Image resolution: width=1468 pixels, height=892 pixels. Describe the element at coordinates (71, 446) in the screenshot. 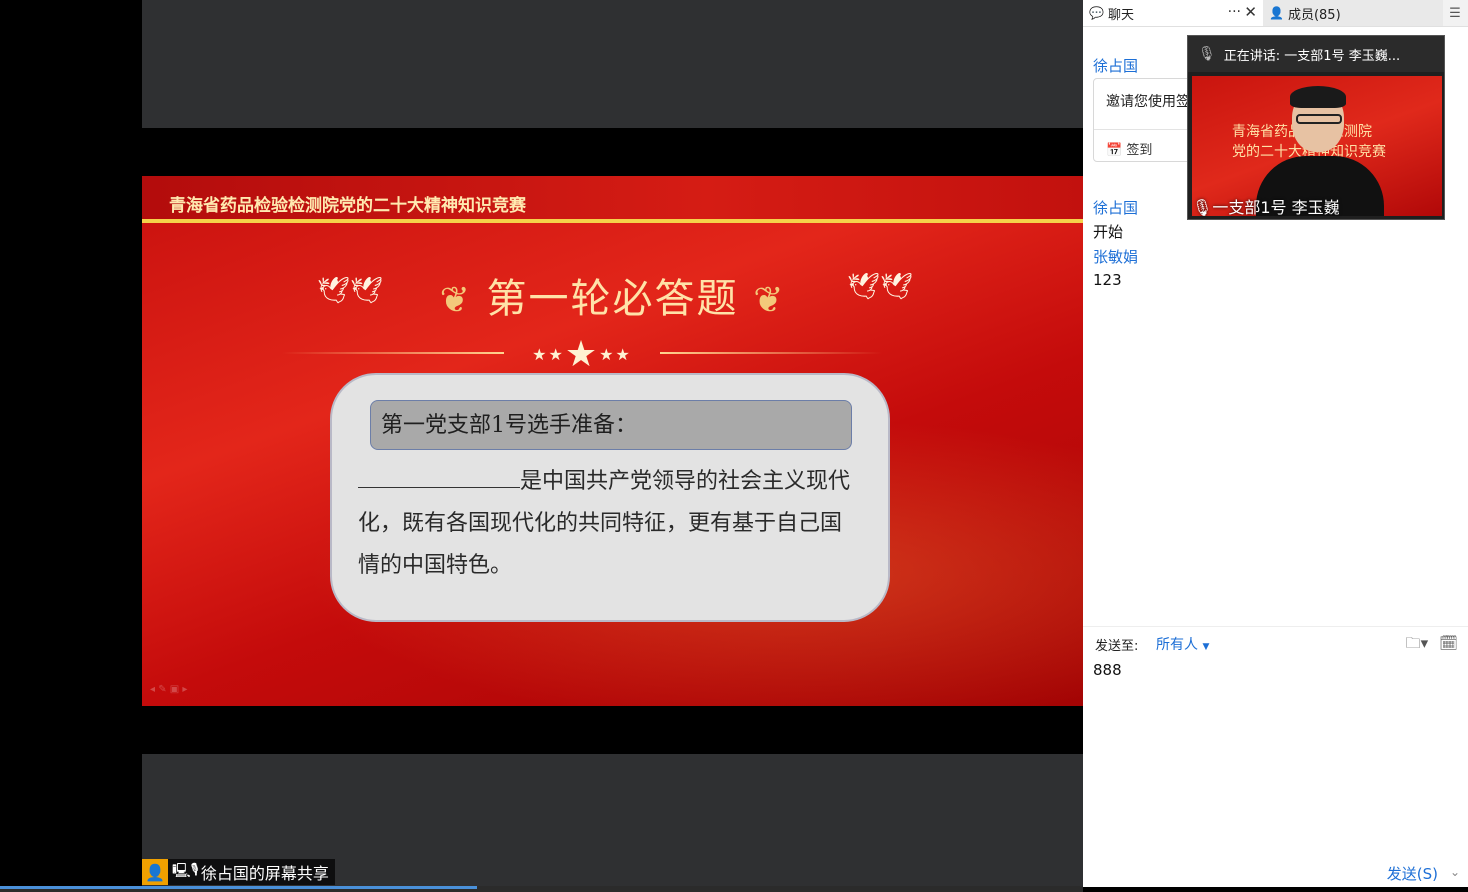

I see `left-black-strip` at that location.